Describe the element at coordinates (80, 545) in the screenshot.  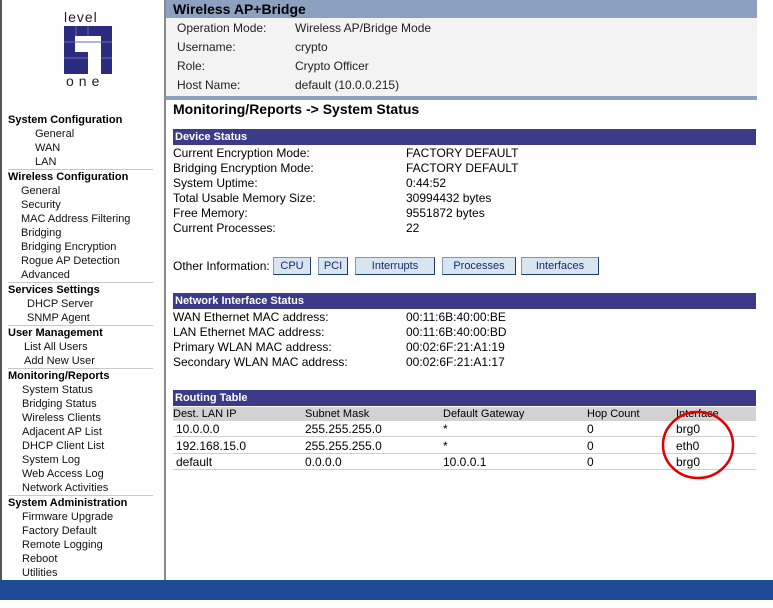
I see `sidebar-item-remote-logging: Remote Logging` at that location.